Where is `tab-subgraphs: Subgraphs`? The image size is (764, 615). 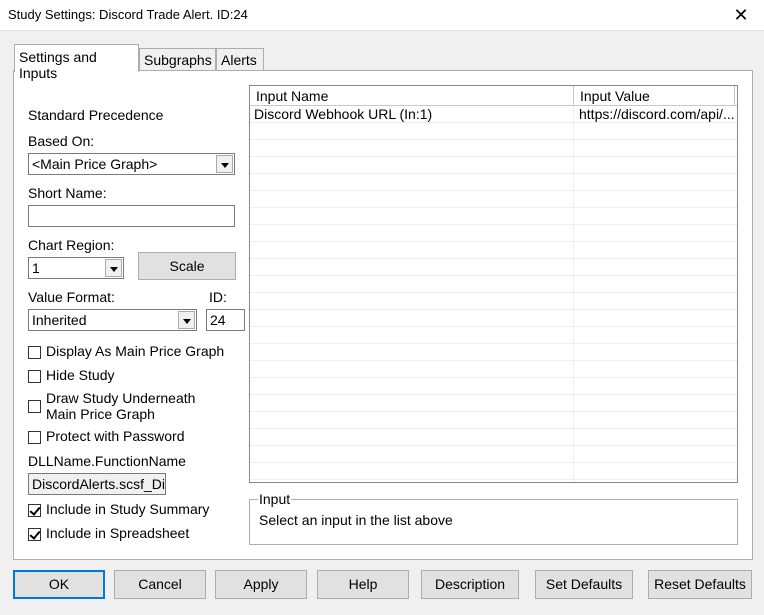 tab-subgraphs: Subgraphs is located at coordinates (177, 59).